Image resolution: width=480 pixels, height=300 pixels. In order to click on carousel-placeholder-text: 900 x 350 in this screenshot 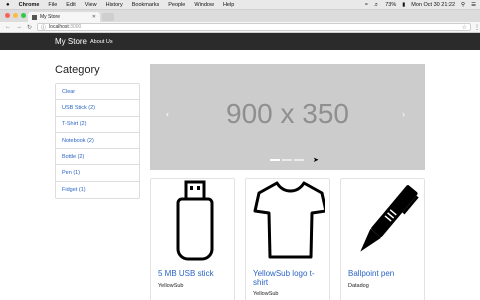, I will do `click(287, 113)`.